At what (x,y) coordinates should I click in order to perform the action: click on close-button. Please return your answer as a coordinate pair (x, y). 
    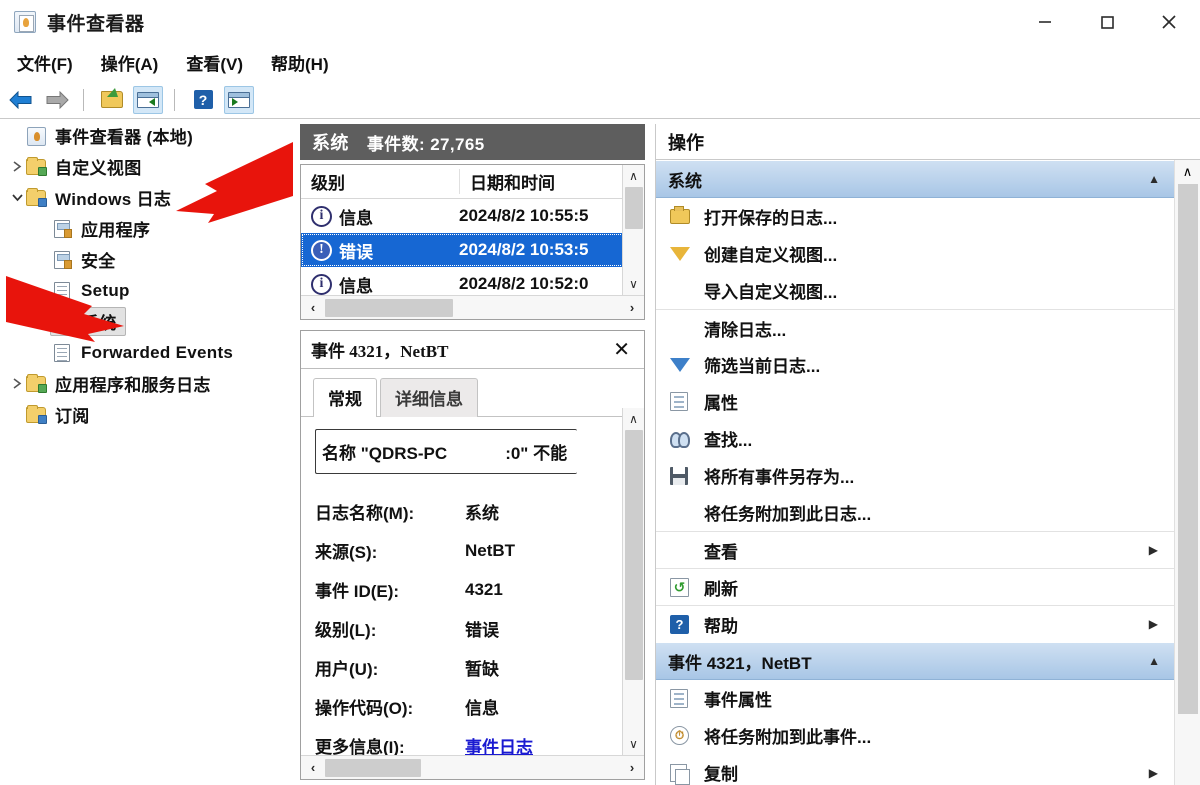
    Looking at the image, I should click on (1169, 22).